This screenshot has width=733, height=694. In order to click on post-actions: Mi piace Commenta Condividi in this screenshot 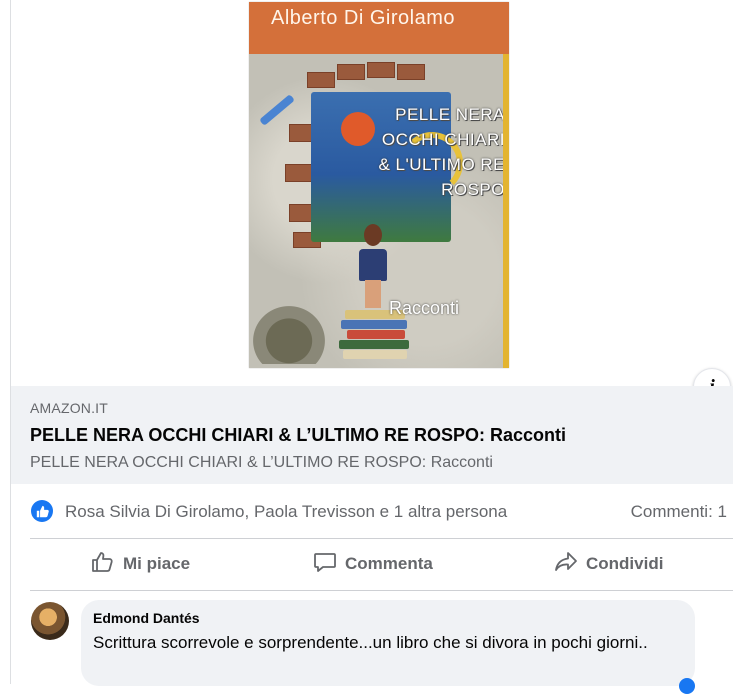, I will do `click(372, 564)`.